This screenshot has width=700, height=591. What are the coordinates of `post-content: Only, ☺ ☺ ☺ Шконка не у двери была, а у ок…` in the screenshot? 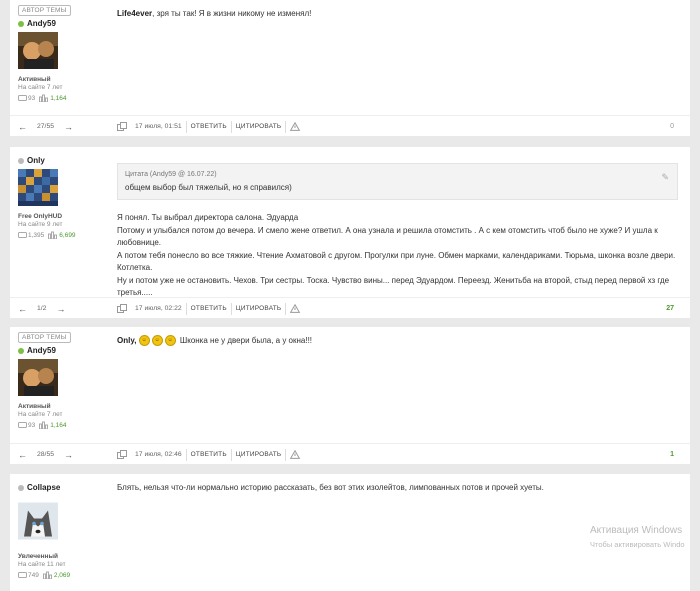 It's located at (215, 341).